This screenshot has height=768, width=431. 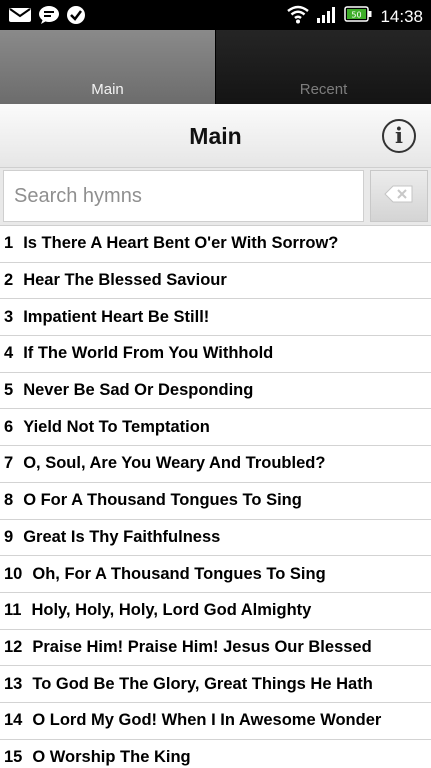 I want to click on title-bar: Main i, so click(x=215, y=136).